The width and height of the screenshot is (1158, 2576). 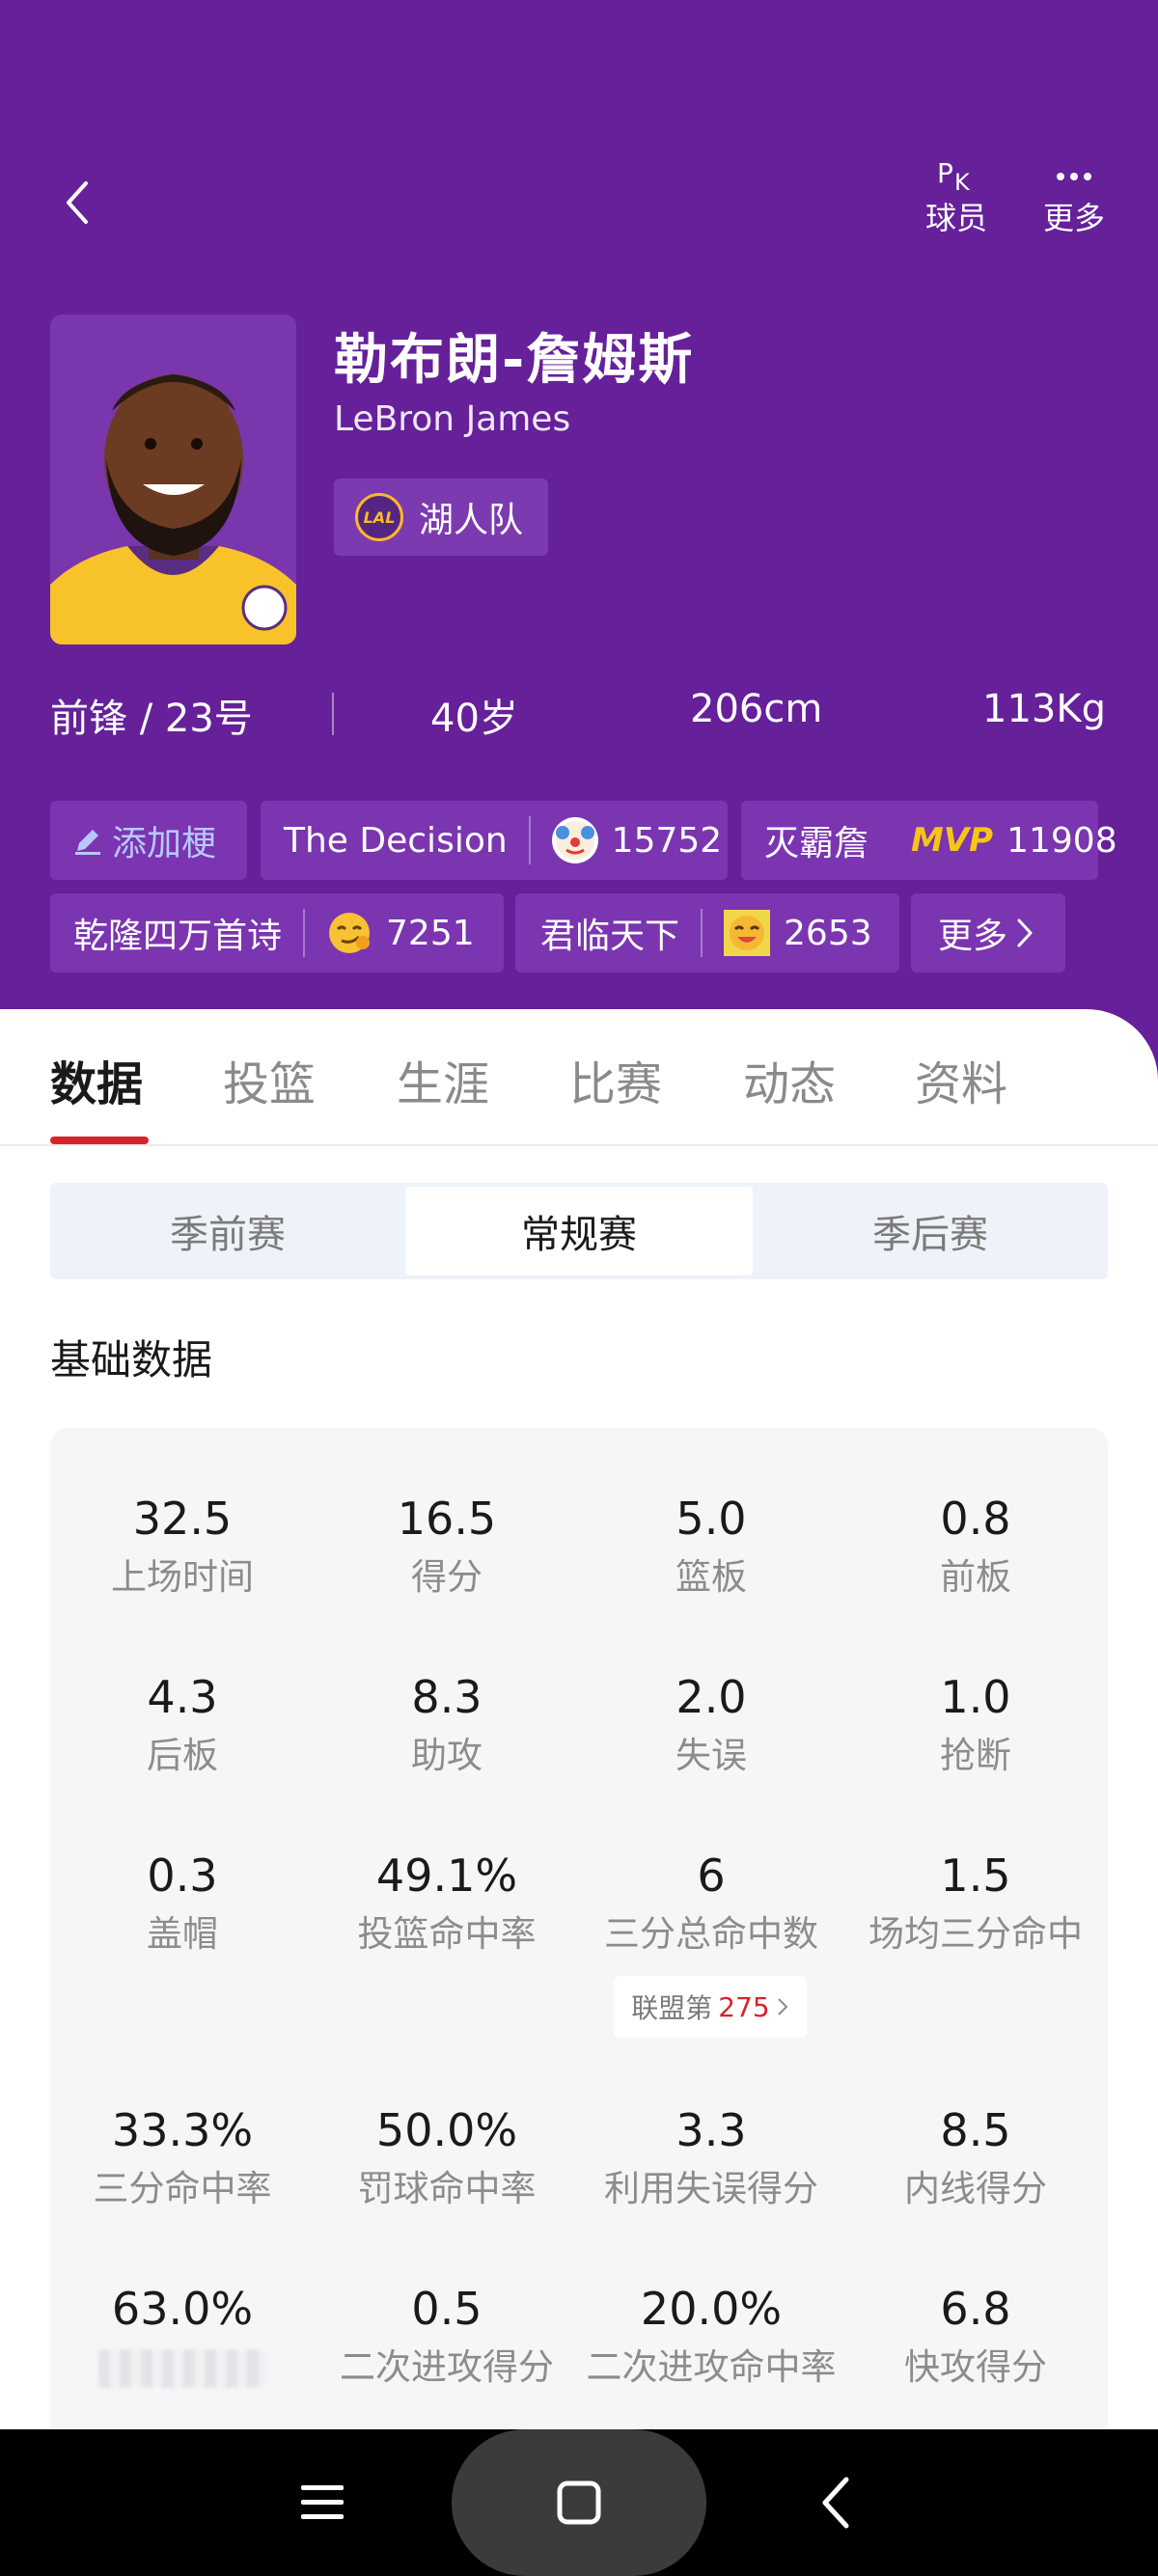 I want to click on player-weight: 113Kg, so click(x=1044, y=709).